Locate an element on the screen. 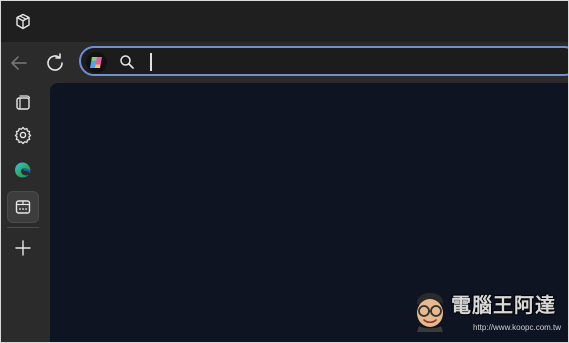 The width and height of the screenshot is (569, 343). sidebar-item-app-panel is located at coordinates (23, 207).